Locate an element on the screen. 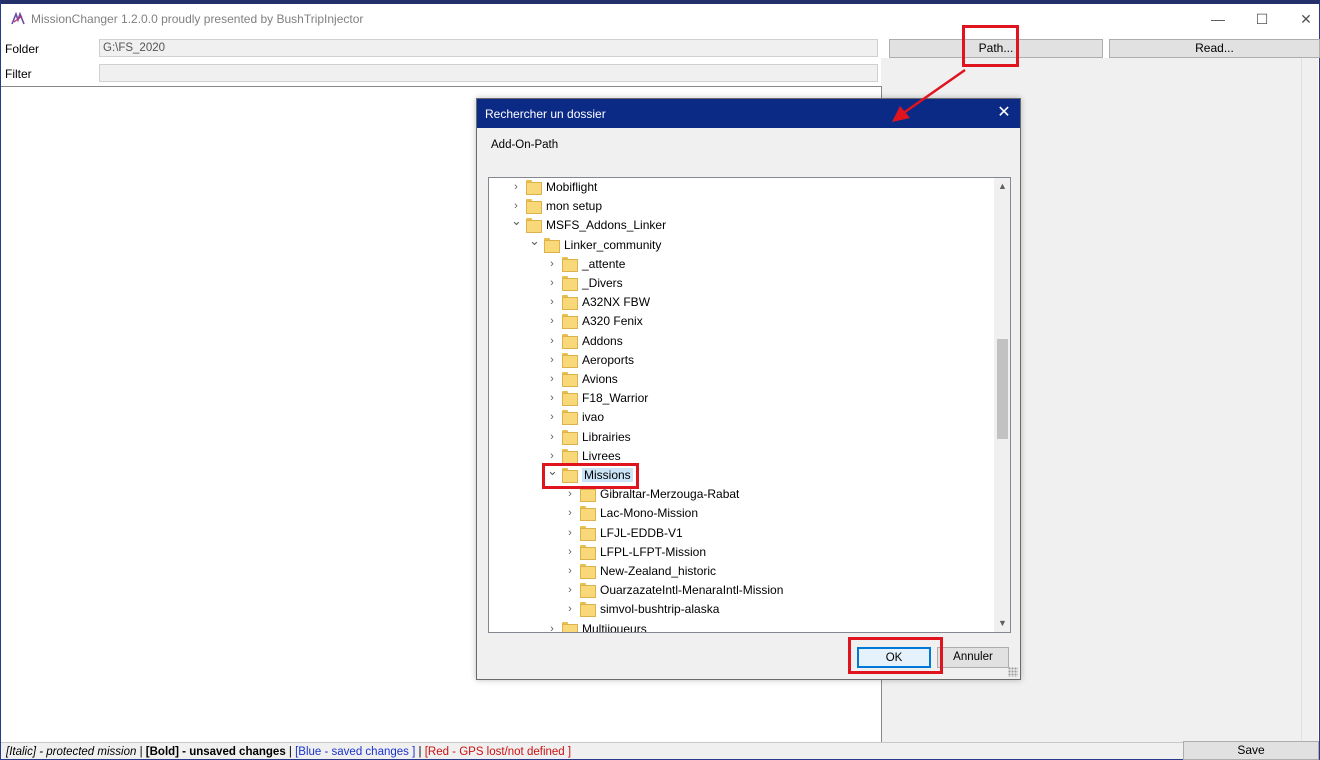 The width and height of the screenshot is (1320, 760). close-button: ✕ is located at coordinates (1301, 19).